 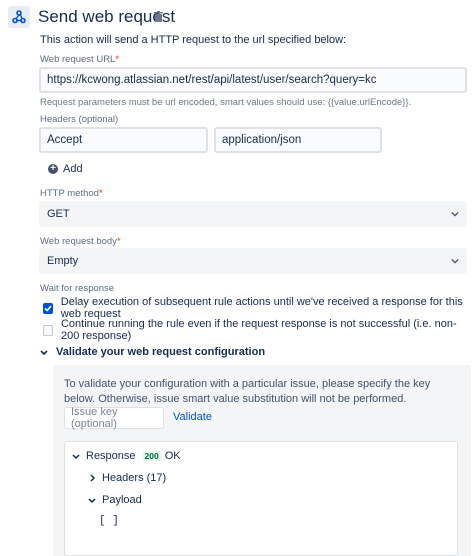 I want to click on add-header-button: + Add, so click(x=65, y=169).